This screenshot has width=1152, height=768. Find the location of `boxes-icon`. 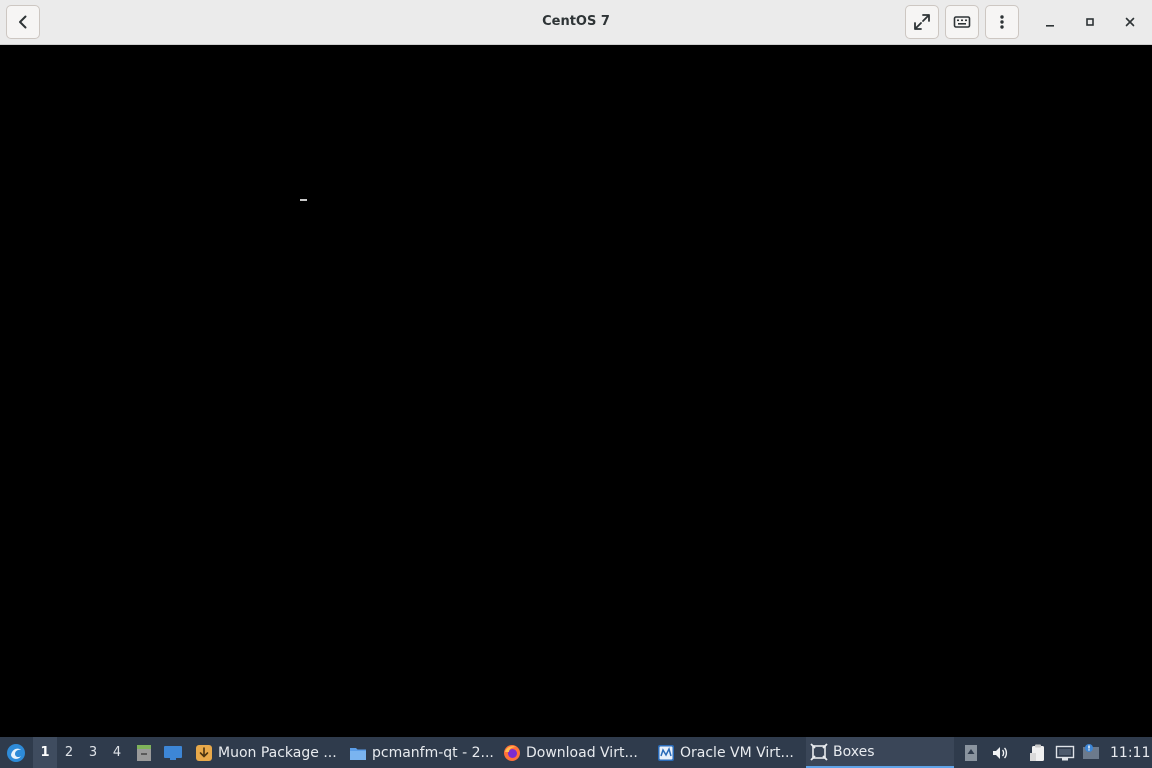

boxes-icon is located at coordinates (819, 751).